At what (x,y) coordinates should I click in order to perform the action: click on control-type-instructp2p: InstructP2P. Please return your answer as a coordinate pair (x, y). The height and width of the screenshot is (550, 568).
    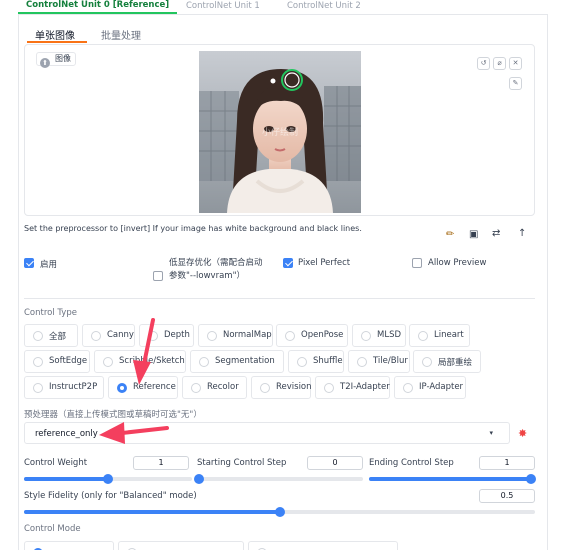
    Looking at the image, I should click on (64, 387).